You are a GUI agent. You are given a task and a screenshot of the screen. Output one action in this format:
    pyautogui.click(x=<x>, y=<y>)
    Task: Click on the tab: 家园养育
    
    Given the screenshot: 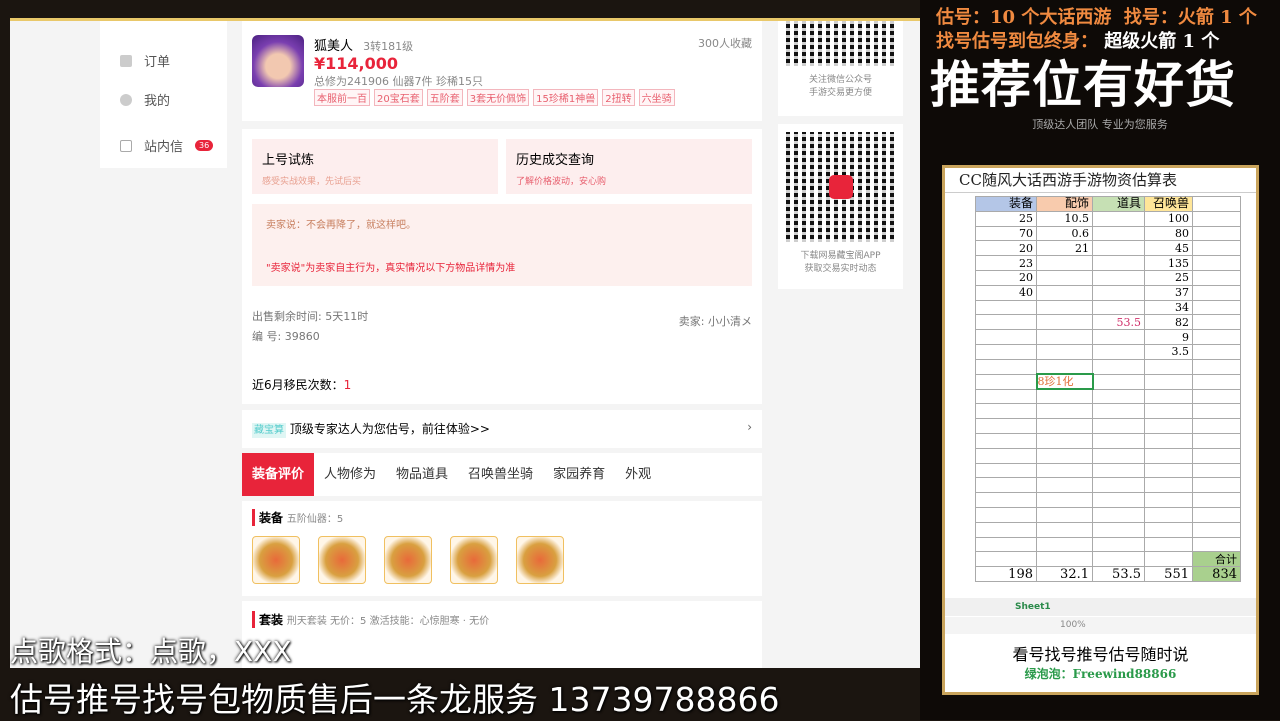 What is the action you would take?
    pyautogui.click(x=579, y=474)
    